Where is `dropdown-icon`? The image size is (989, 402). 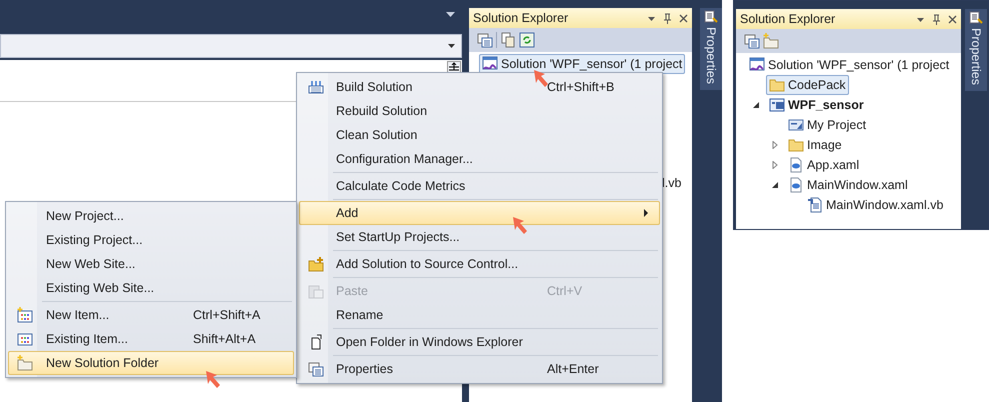 dropdown-icon is located at coordinates (451, 15).